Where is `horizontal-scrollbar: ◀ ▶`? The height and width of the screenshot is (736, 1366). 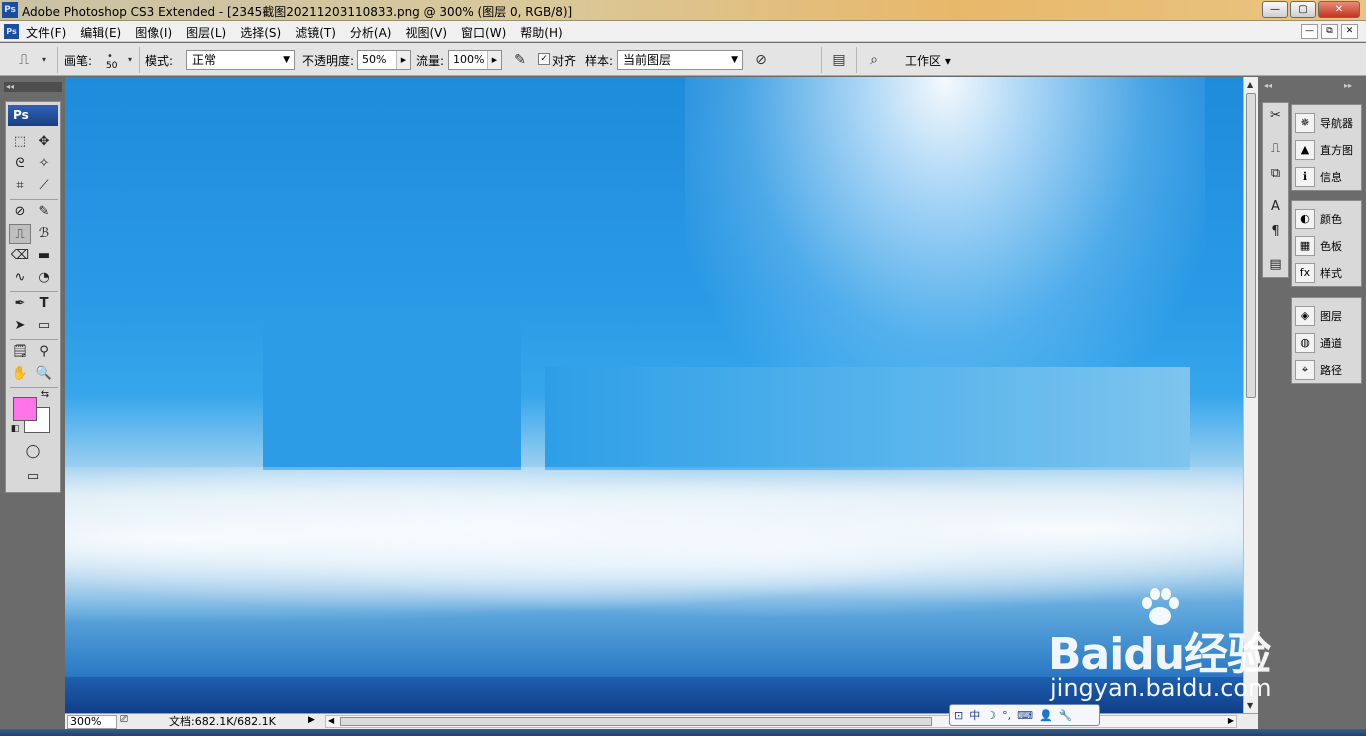
horizontal-scrollbar: ◀ ▶ is located at coordinates (781, 721).